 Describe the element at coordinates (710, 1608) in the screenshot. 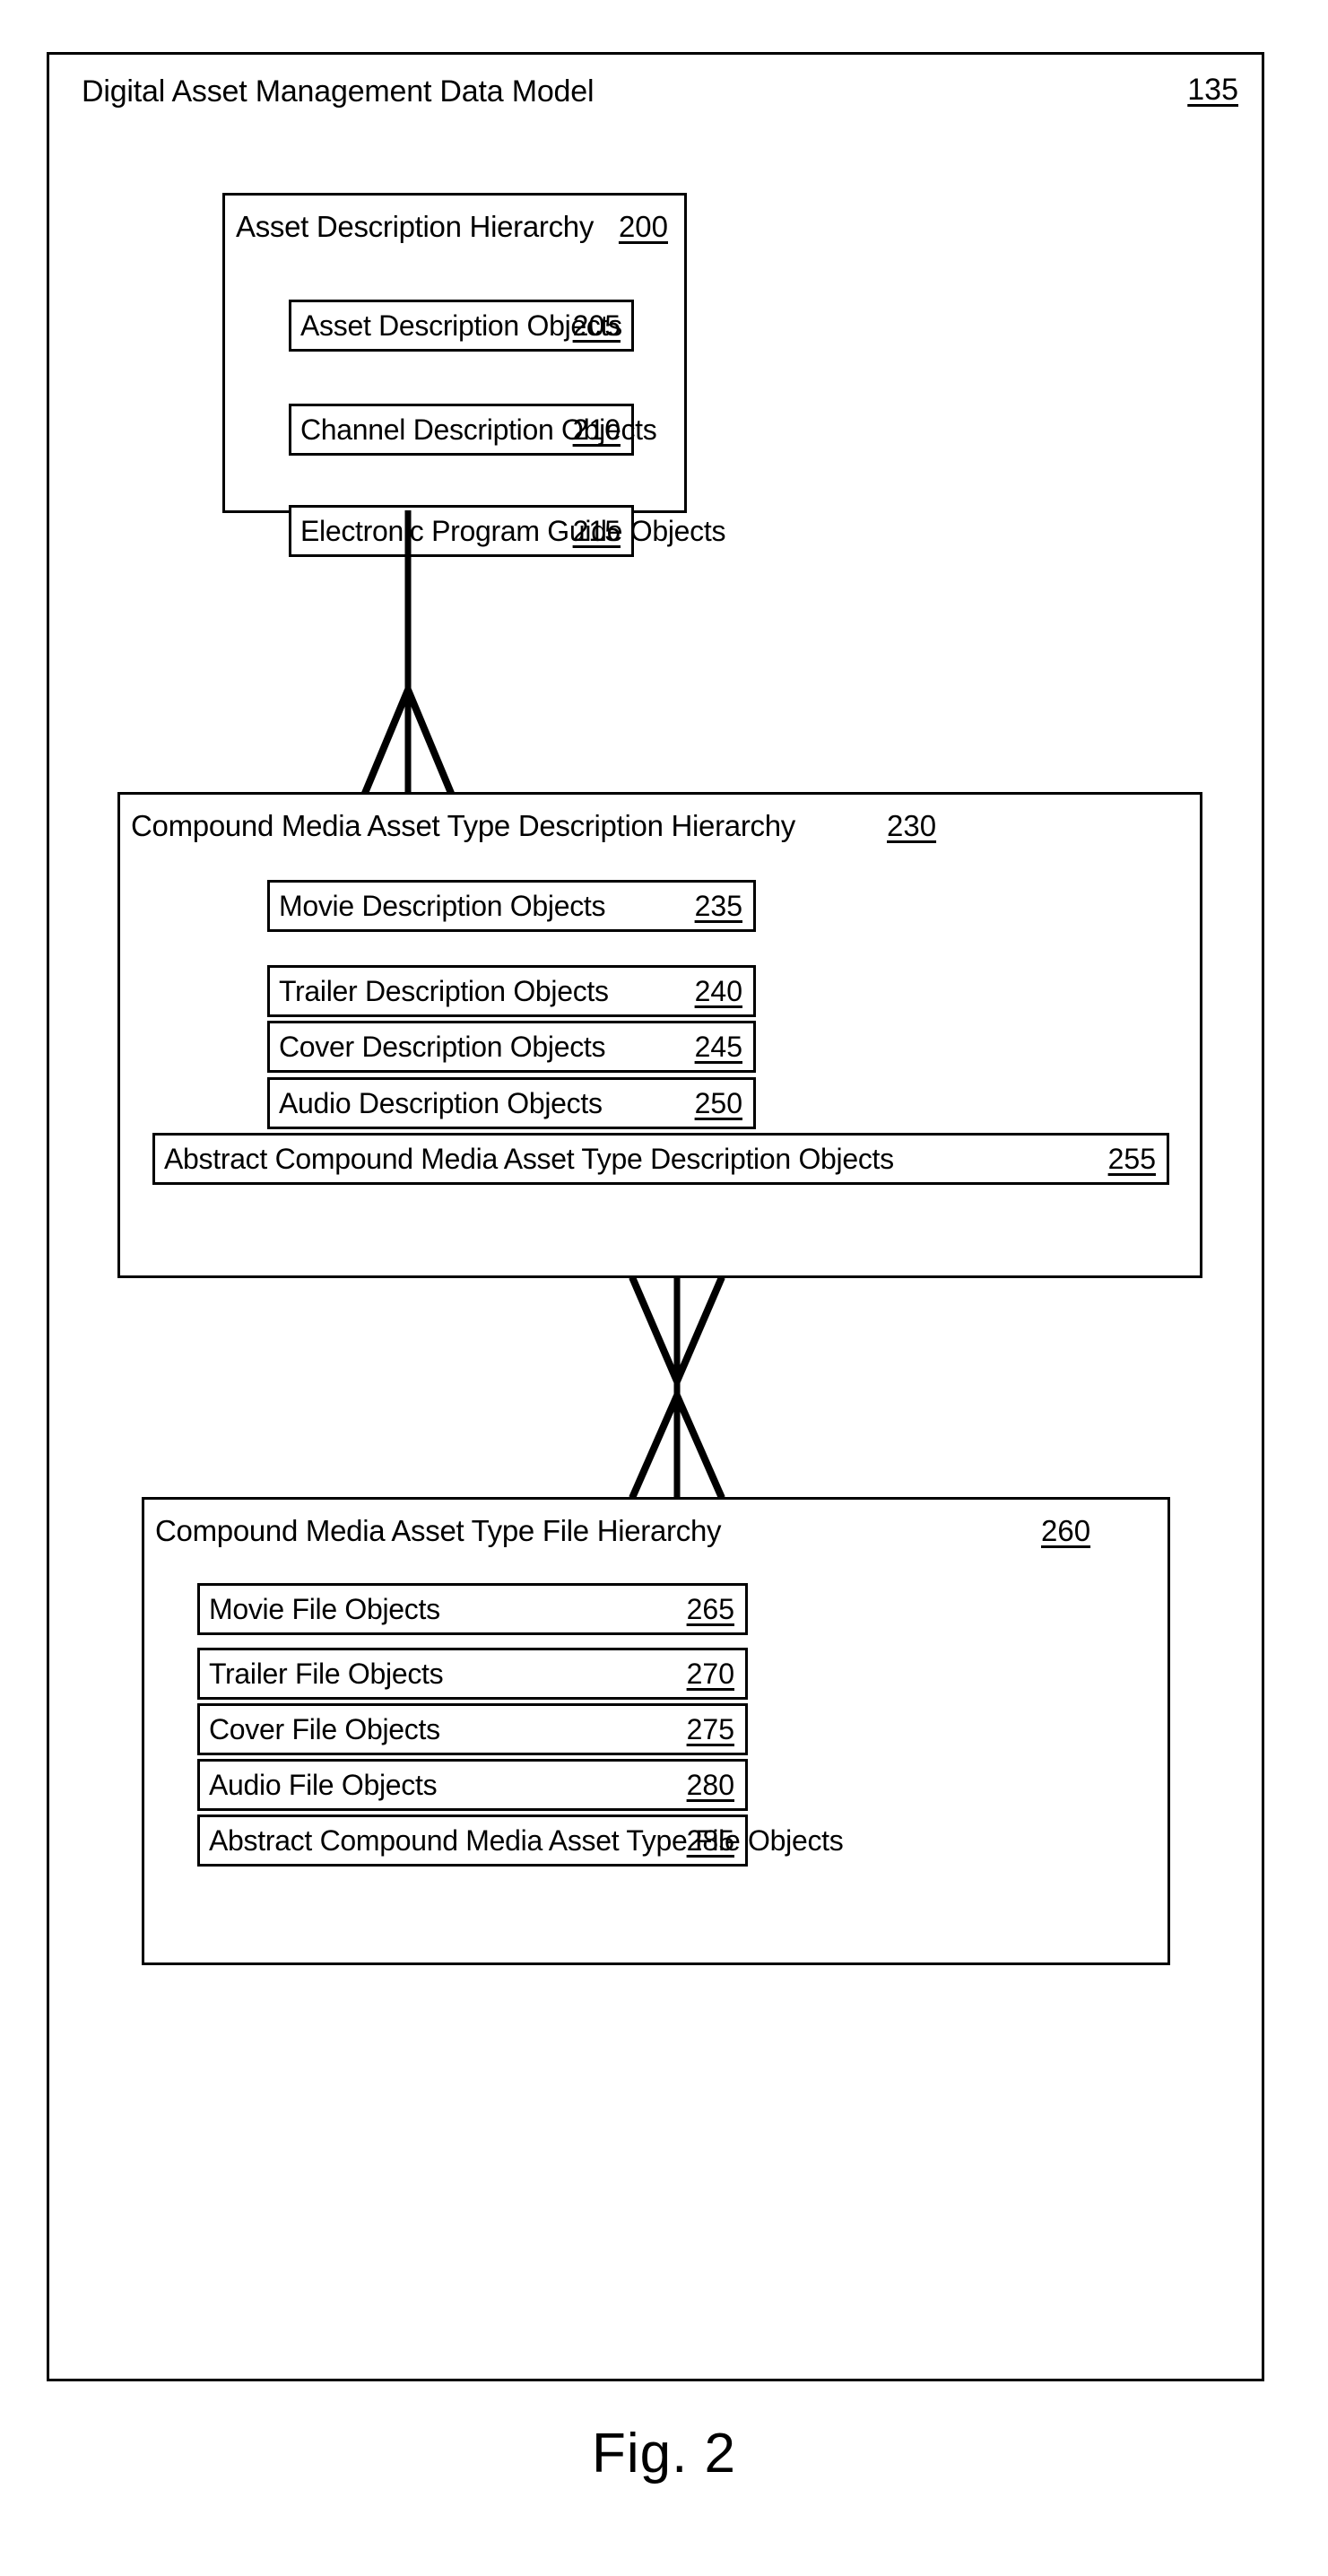

I see `object-ref: 265` at that location.